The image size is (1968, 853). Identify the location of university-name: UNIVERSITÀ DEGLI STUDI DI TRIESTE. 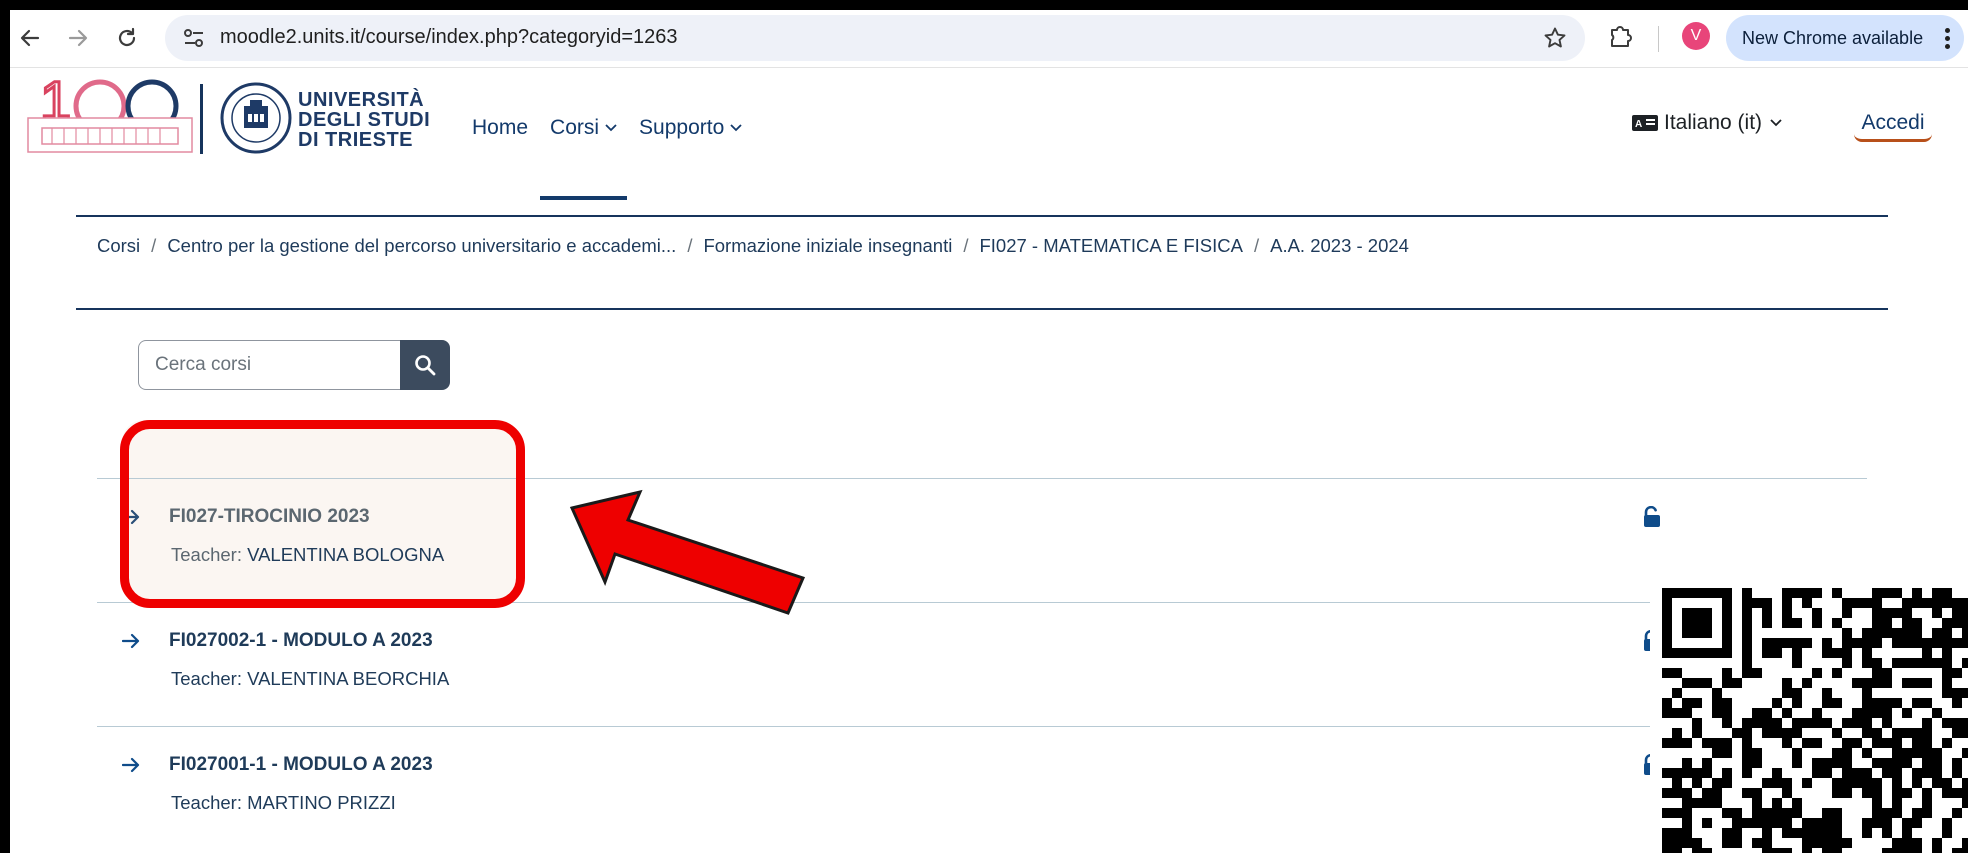
(364, 120).